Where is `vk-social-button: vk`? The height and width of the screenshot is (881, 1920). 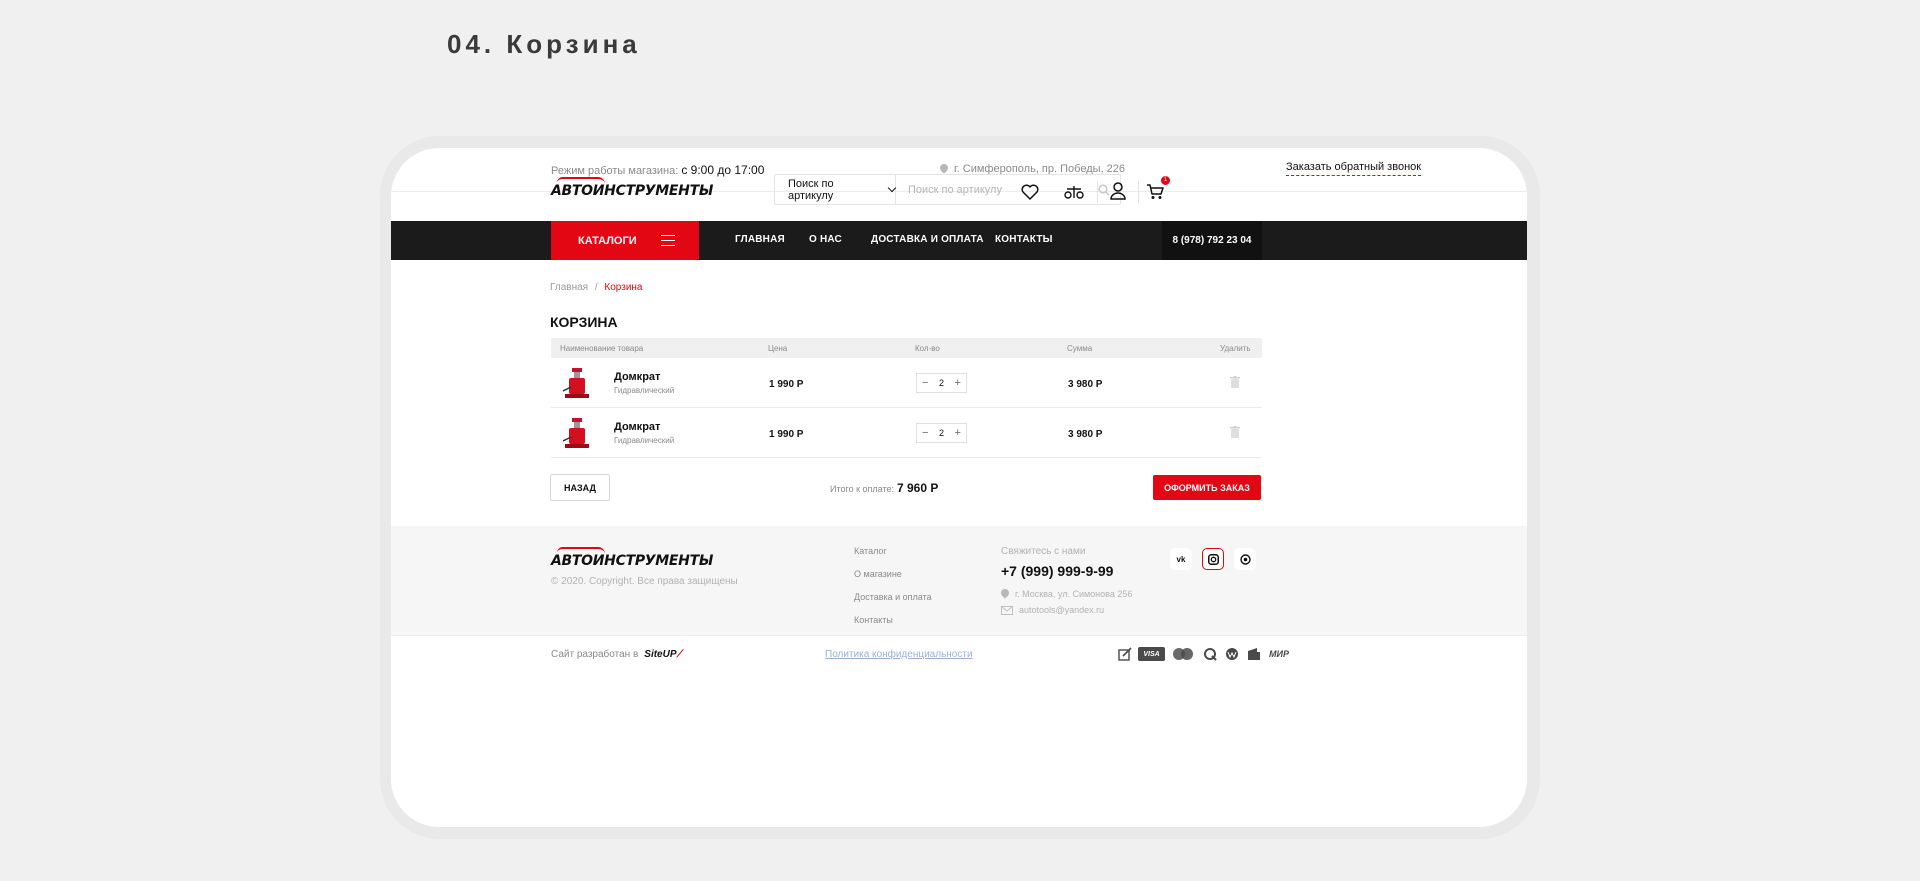 vk-social-button: vk is located at coordinates (1181, 559).